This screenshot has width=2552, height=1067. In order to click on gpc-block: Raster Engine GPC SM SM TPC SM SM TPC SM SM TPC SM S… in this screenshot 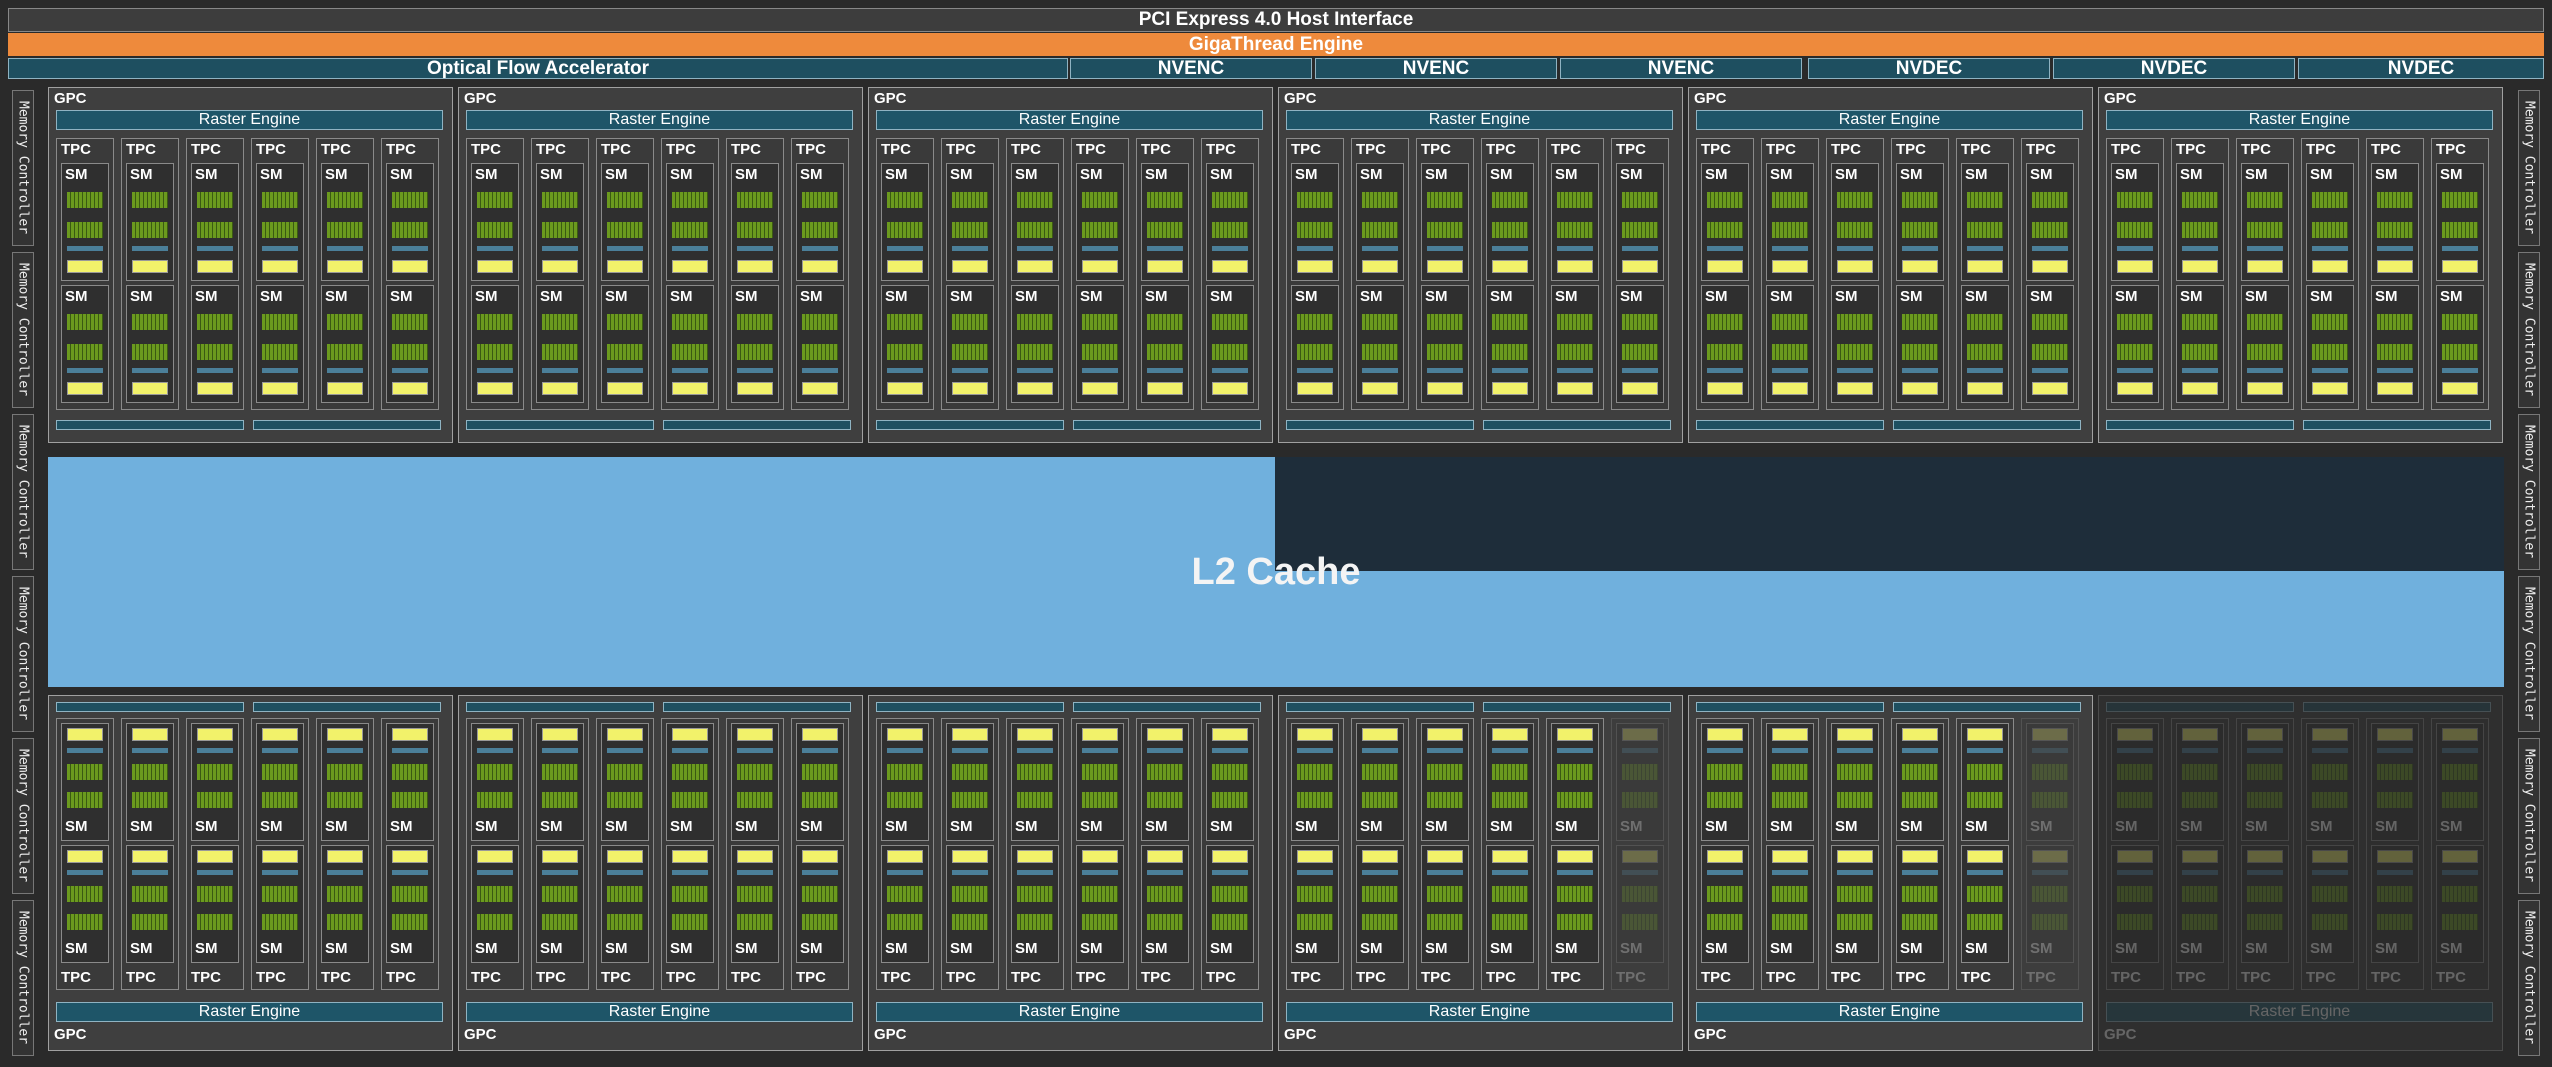, I will do `click(1890, 873)`.